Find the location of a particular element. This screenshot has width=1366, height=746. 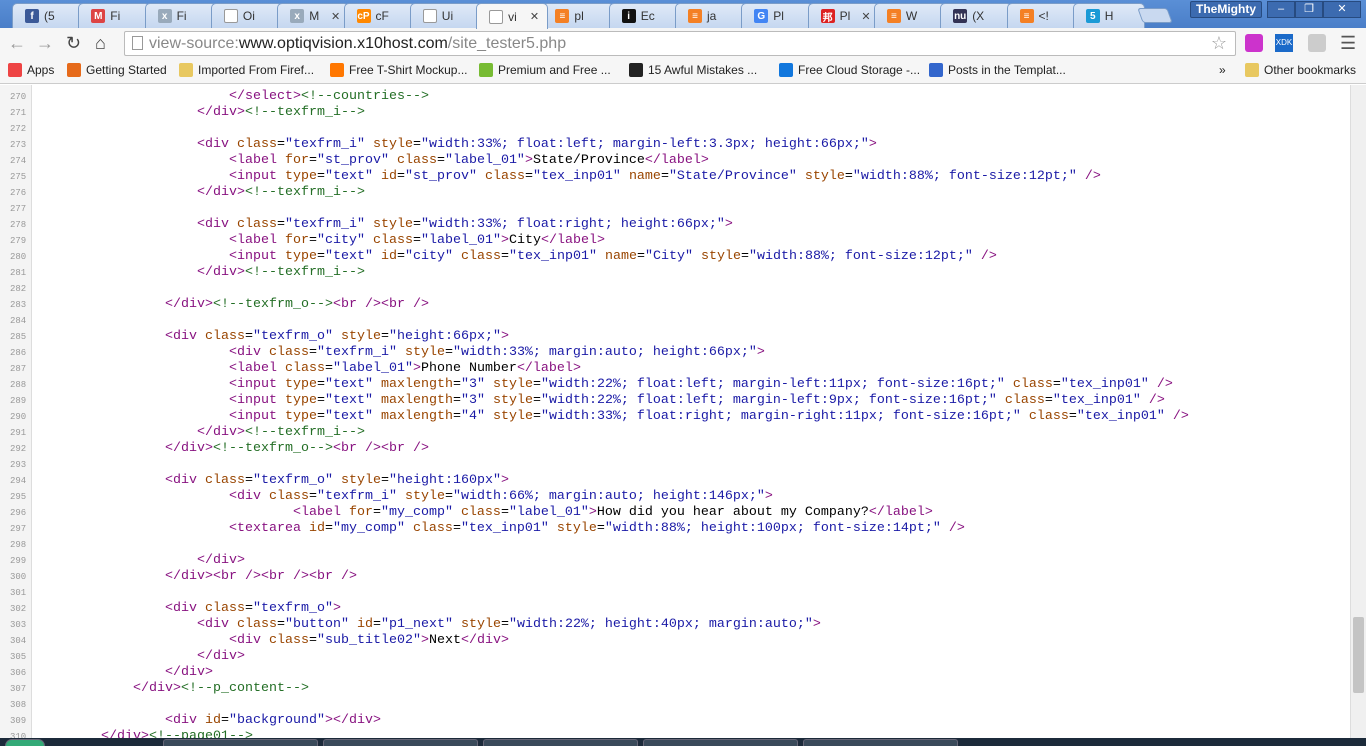

xdk-extension-icon: XDK is located at coordinates (1284, 43).